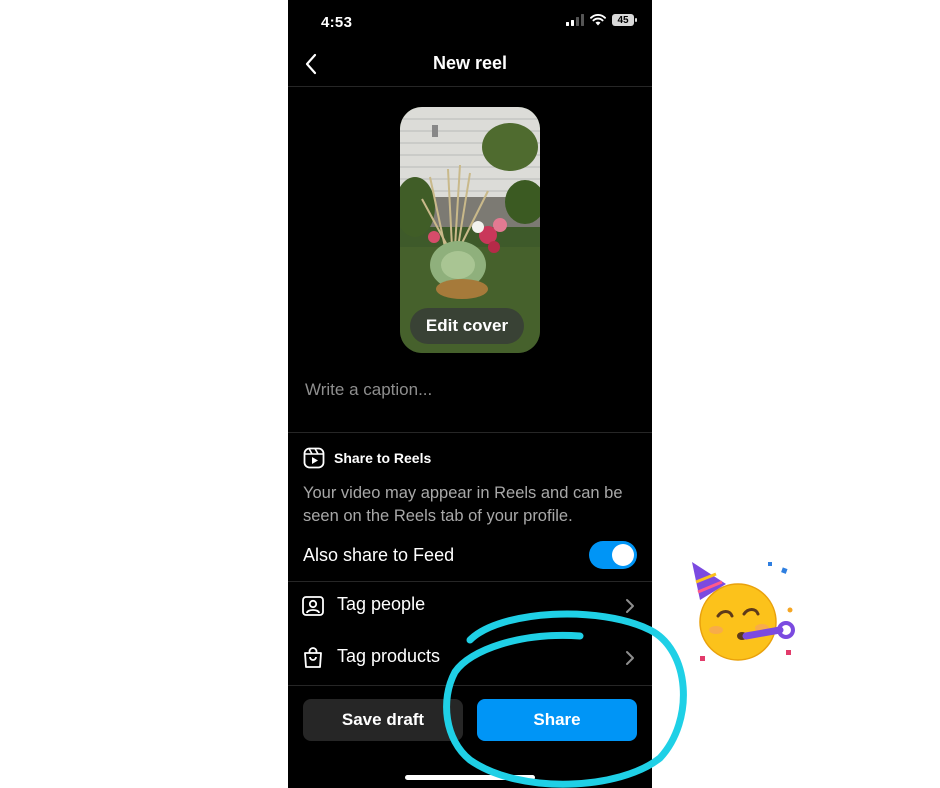 This screenshot has height=788, width=940. Describe the element at coordinates (470, 606) in the screenshot. I see `tag-people-row: Tag people` at that location.